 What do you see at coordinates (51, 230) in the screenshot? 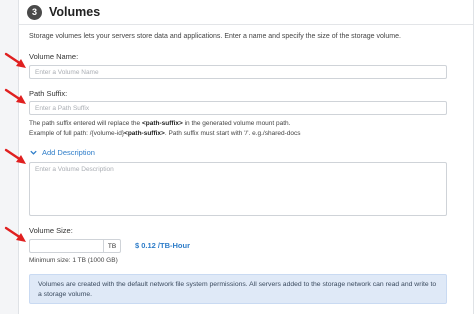
I see `volume-size-label: Volume Size:` at bounding box center [51, 230].